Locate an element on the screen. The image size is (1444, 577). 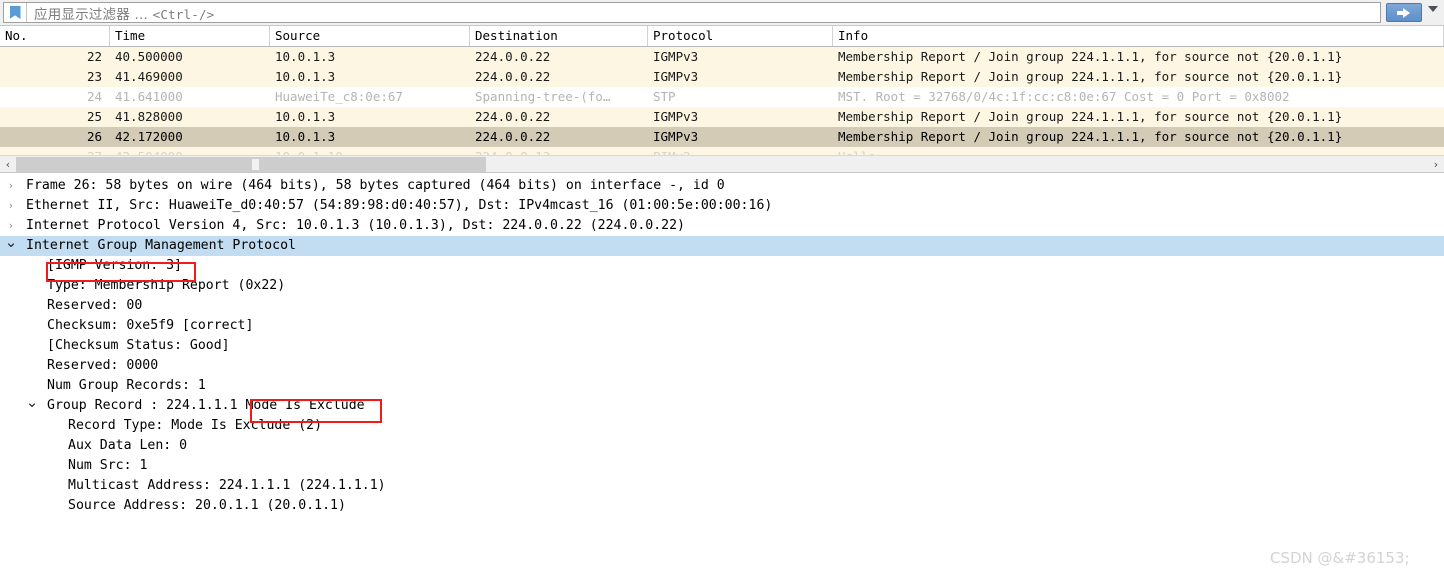
filter-bookmark-icon is located at coordinates (15, 12).